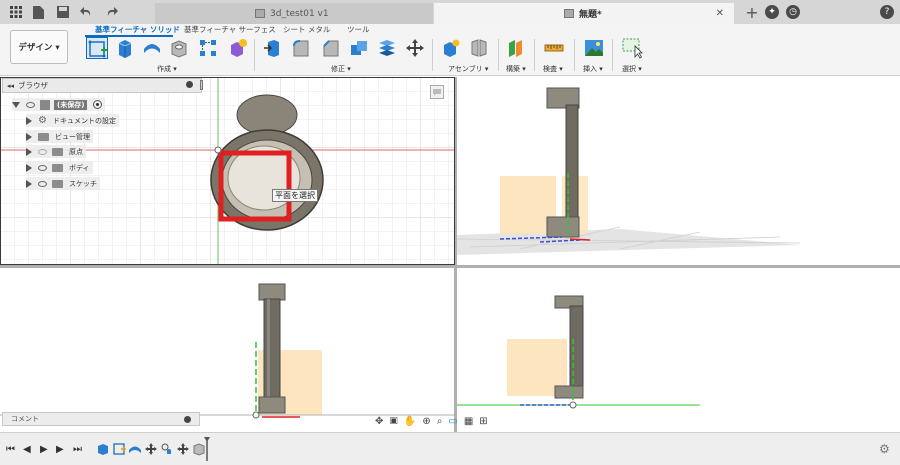 The height and width of the screenshot is (465, 900). I want to click on extrude-icon, so click(125, 48).